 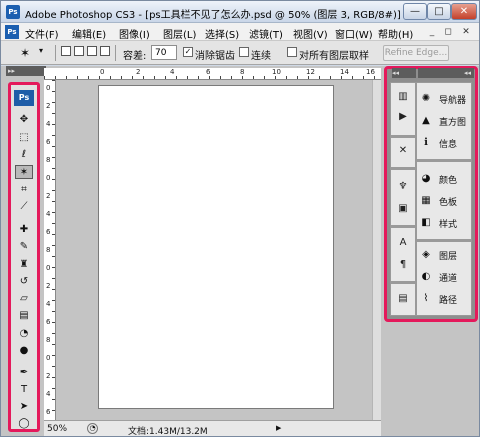 What do you see at coordinates (13, 12) in the screenshot?
I see `app-icon: Ps` at bounding box center [13, 12].